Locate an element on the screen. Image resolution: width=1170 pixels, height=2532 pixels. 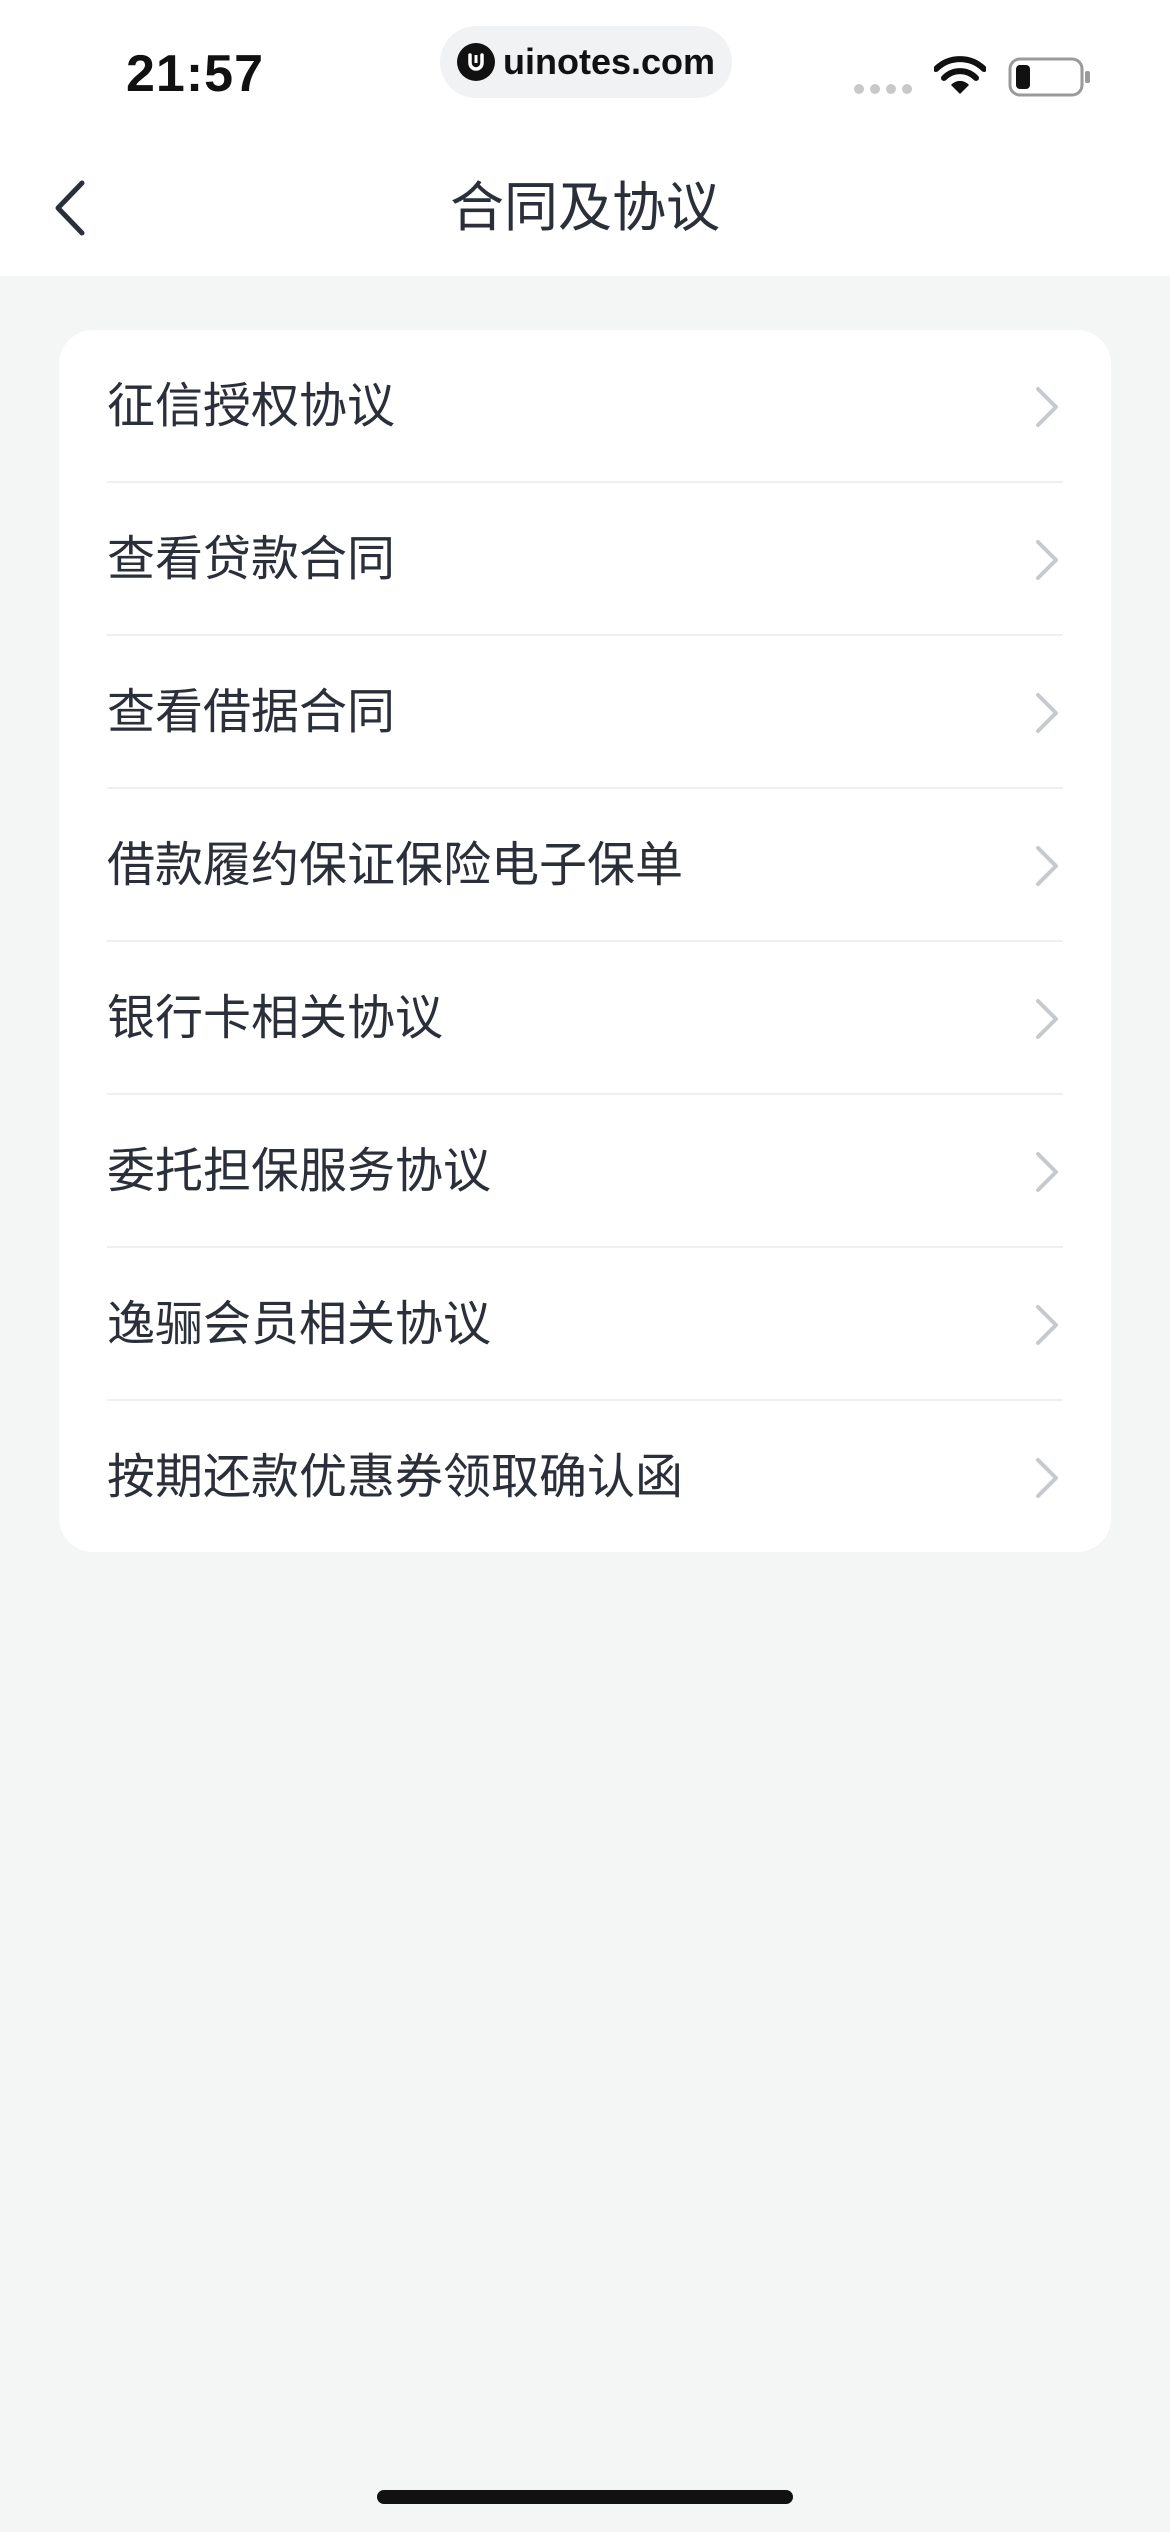
status-bar: 21:57 uinotes.com is located at coordinates (585, 70).